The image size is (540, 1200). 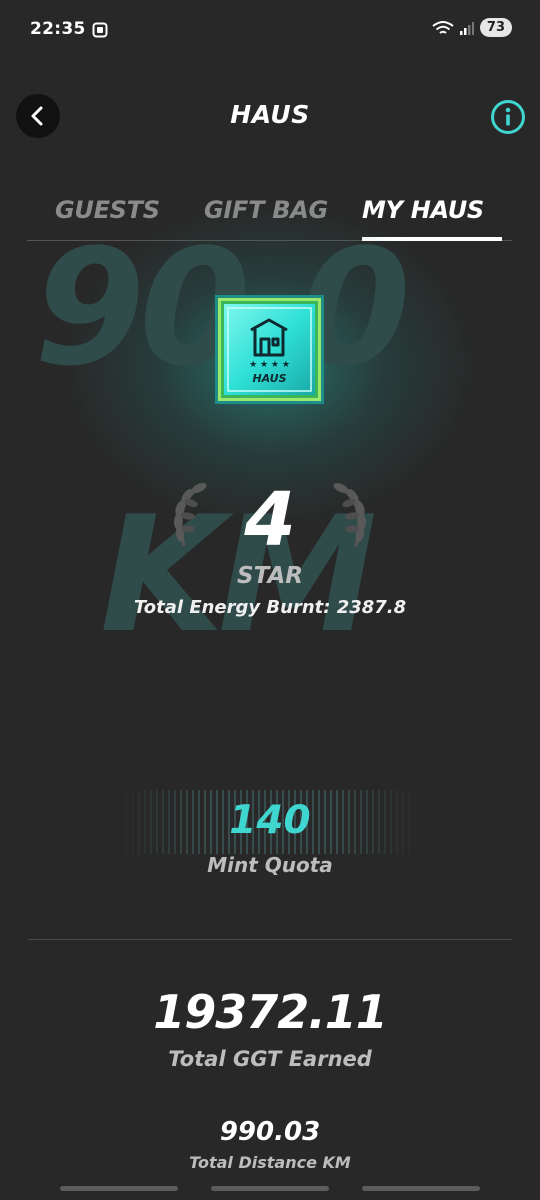 I want to click on total-ggt-value: 19372.11, so click(x=270, y=1012).